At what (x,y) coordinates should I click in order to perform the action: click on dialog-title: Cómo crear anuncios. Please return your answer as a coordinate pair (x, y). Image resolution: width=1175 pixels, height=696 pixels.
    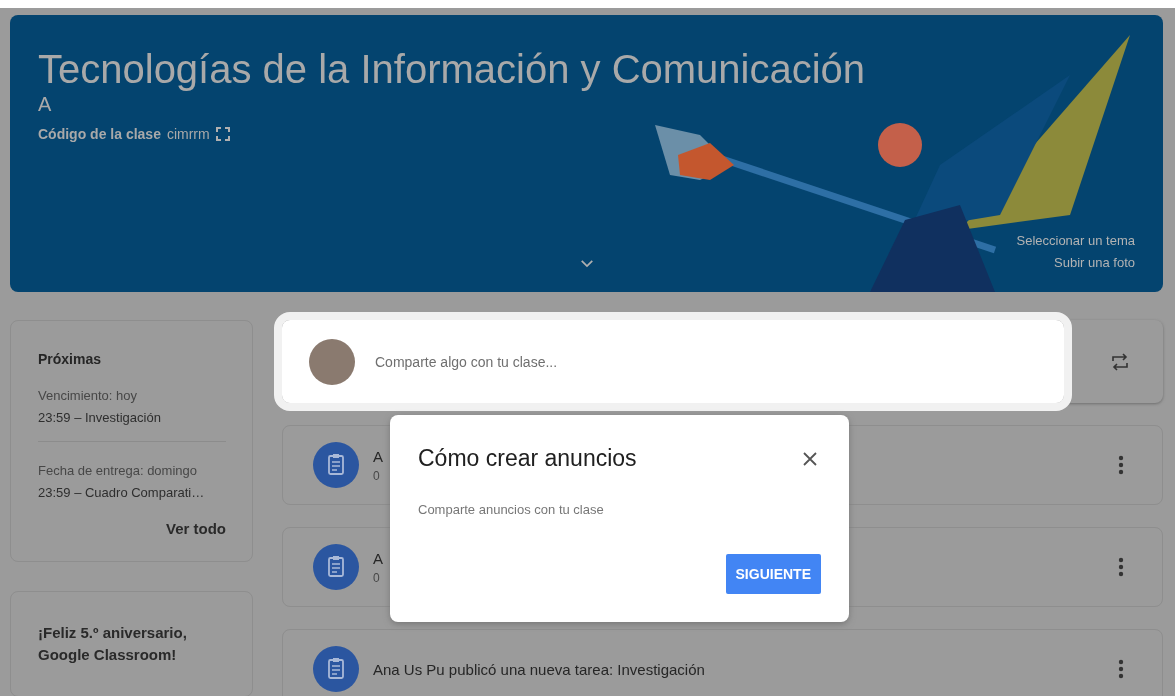
    Looking at the image, I should click on (527, 458).